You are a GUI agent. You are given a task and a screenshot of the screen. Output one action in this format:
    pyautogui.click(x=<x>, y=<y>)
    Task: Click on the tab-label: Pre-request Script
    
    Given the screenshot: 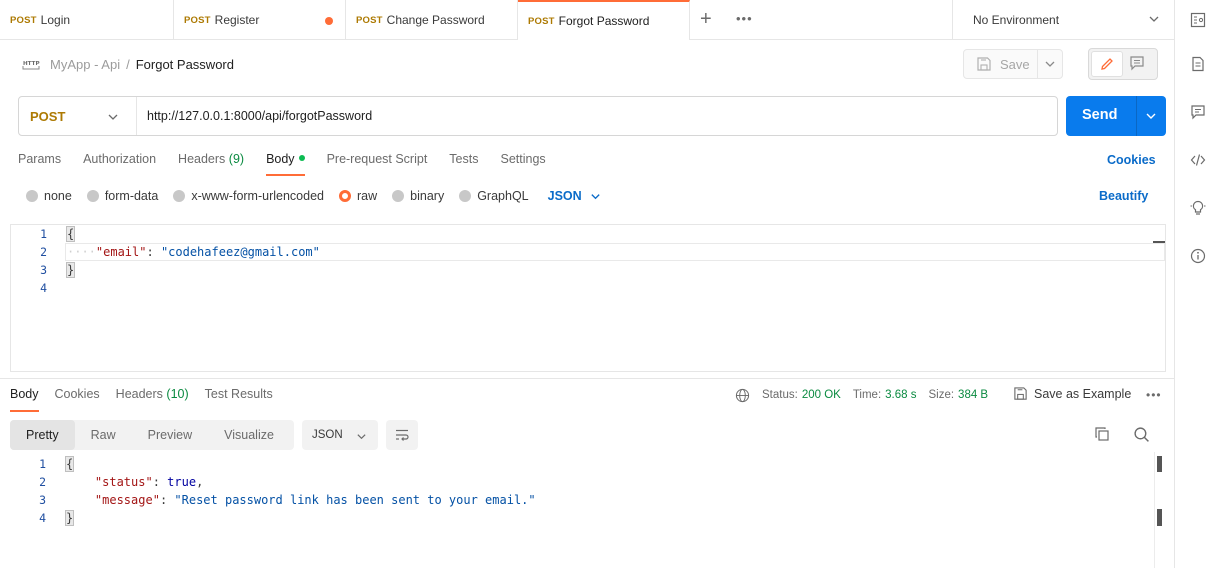 What is the action you would take?
    pyautogui.click(x=377, y=159)
    